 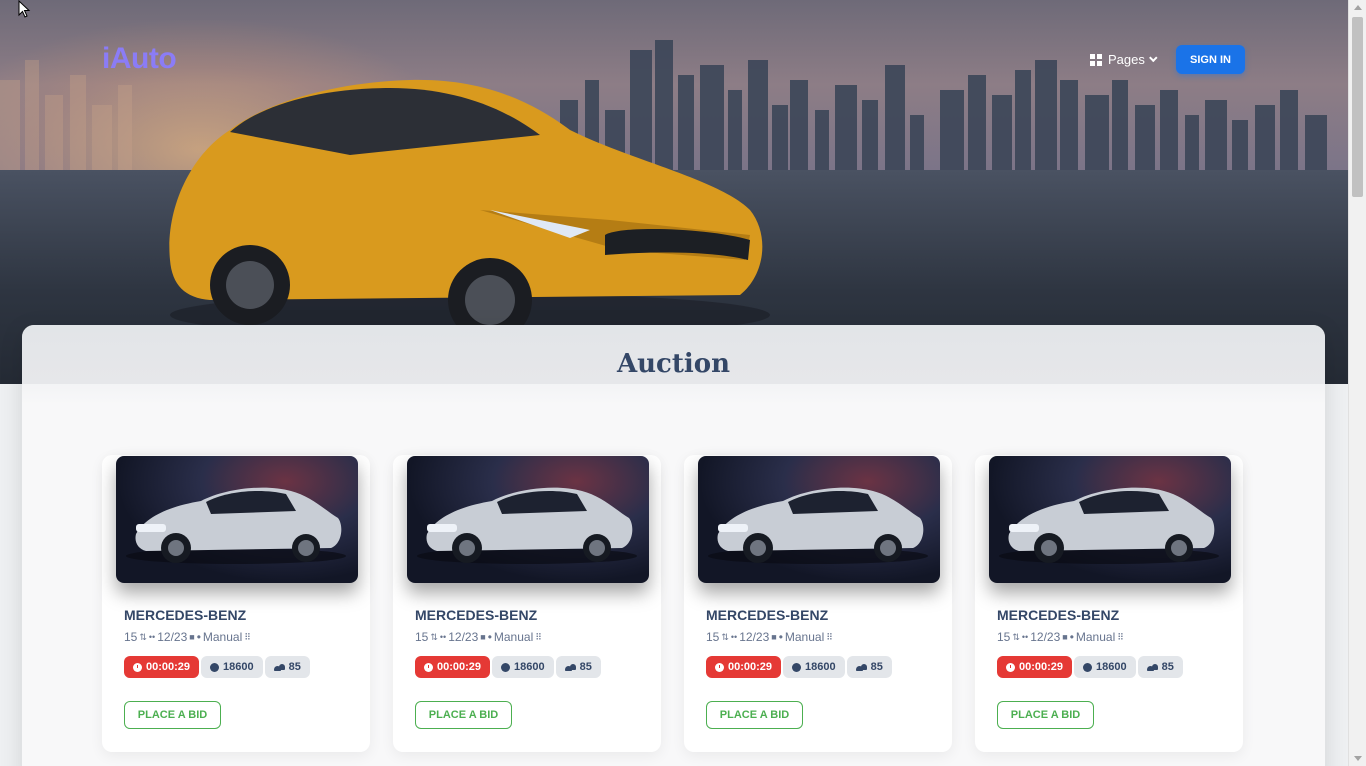 What do you see at coordinates (1357, 383) in the screenshot?
I see `page-scrollbar` at bounding box center [1357, 383].